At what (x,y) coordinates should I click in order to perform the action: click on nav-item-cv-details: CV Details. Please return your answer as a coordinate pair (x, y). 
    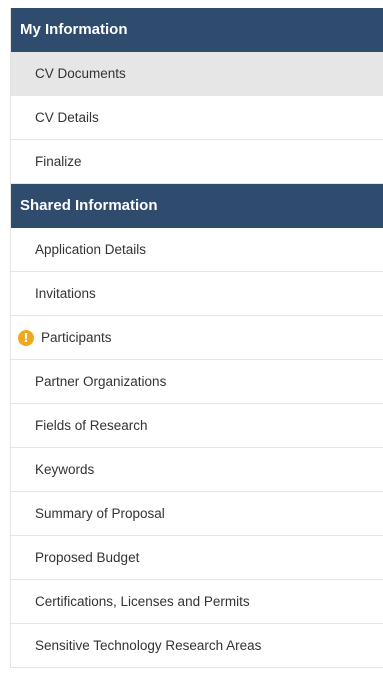
    Looking at the image, I should click on (197, 118).